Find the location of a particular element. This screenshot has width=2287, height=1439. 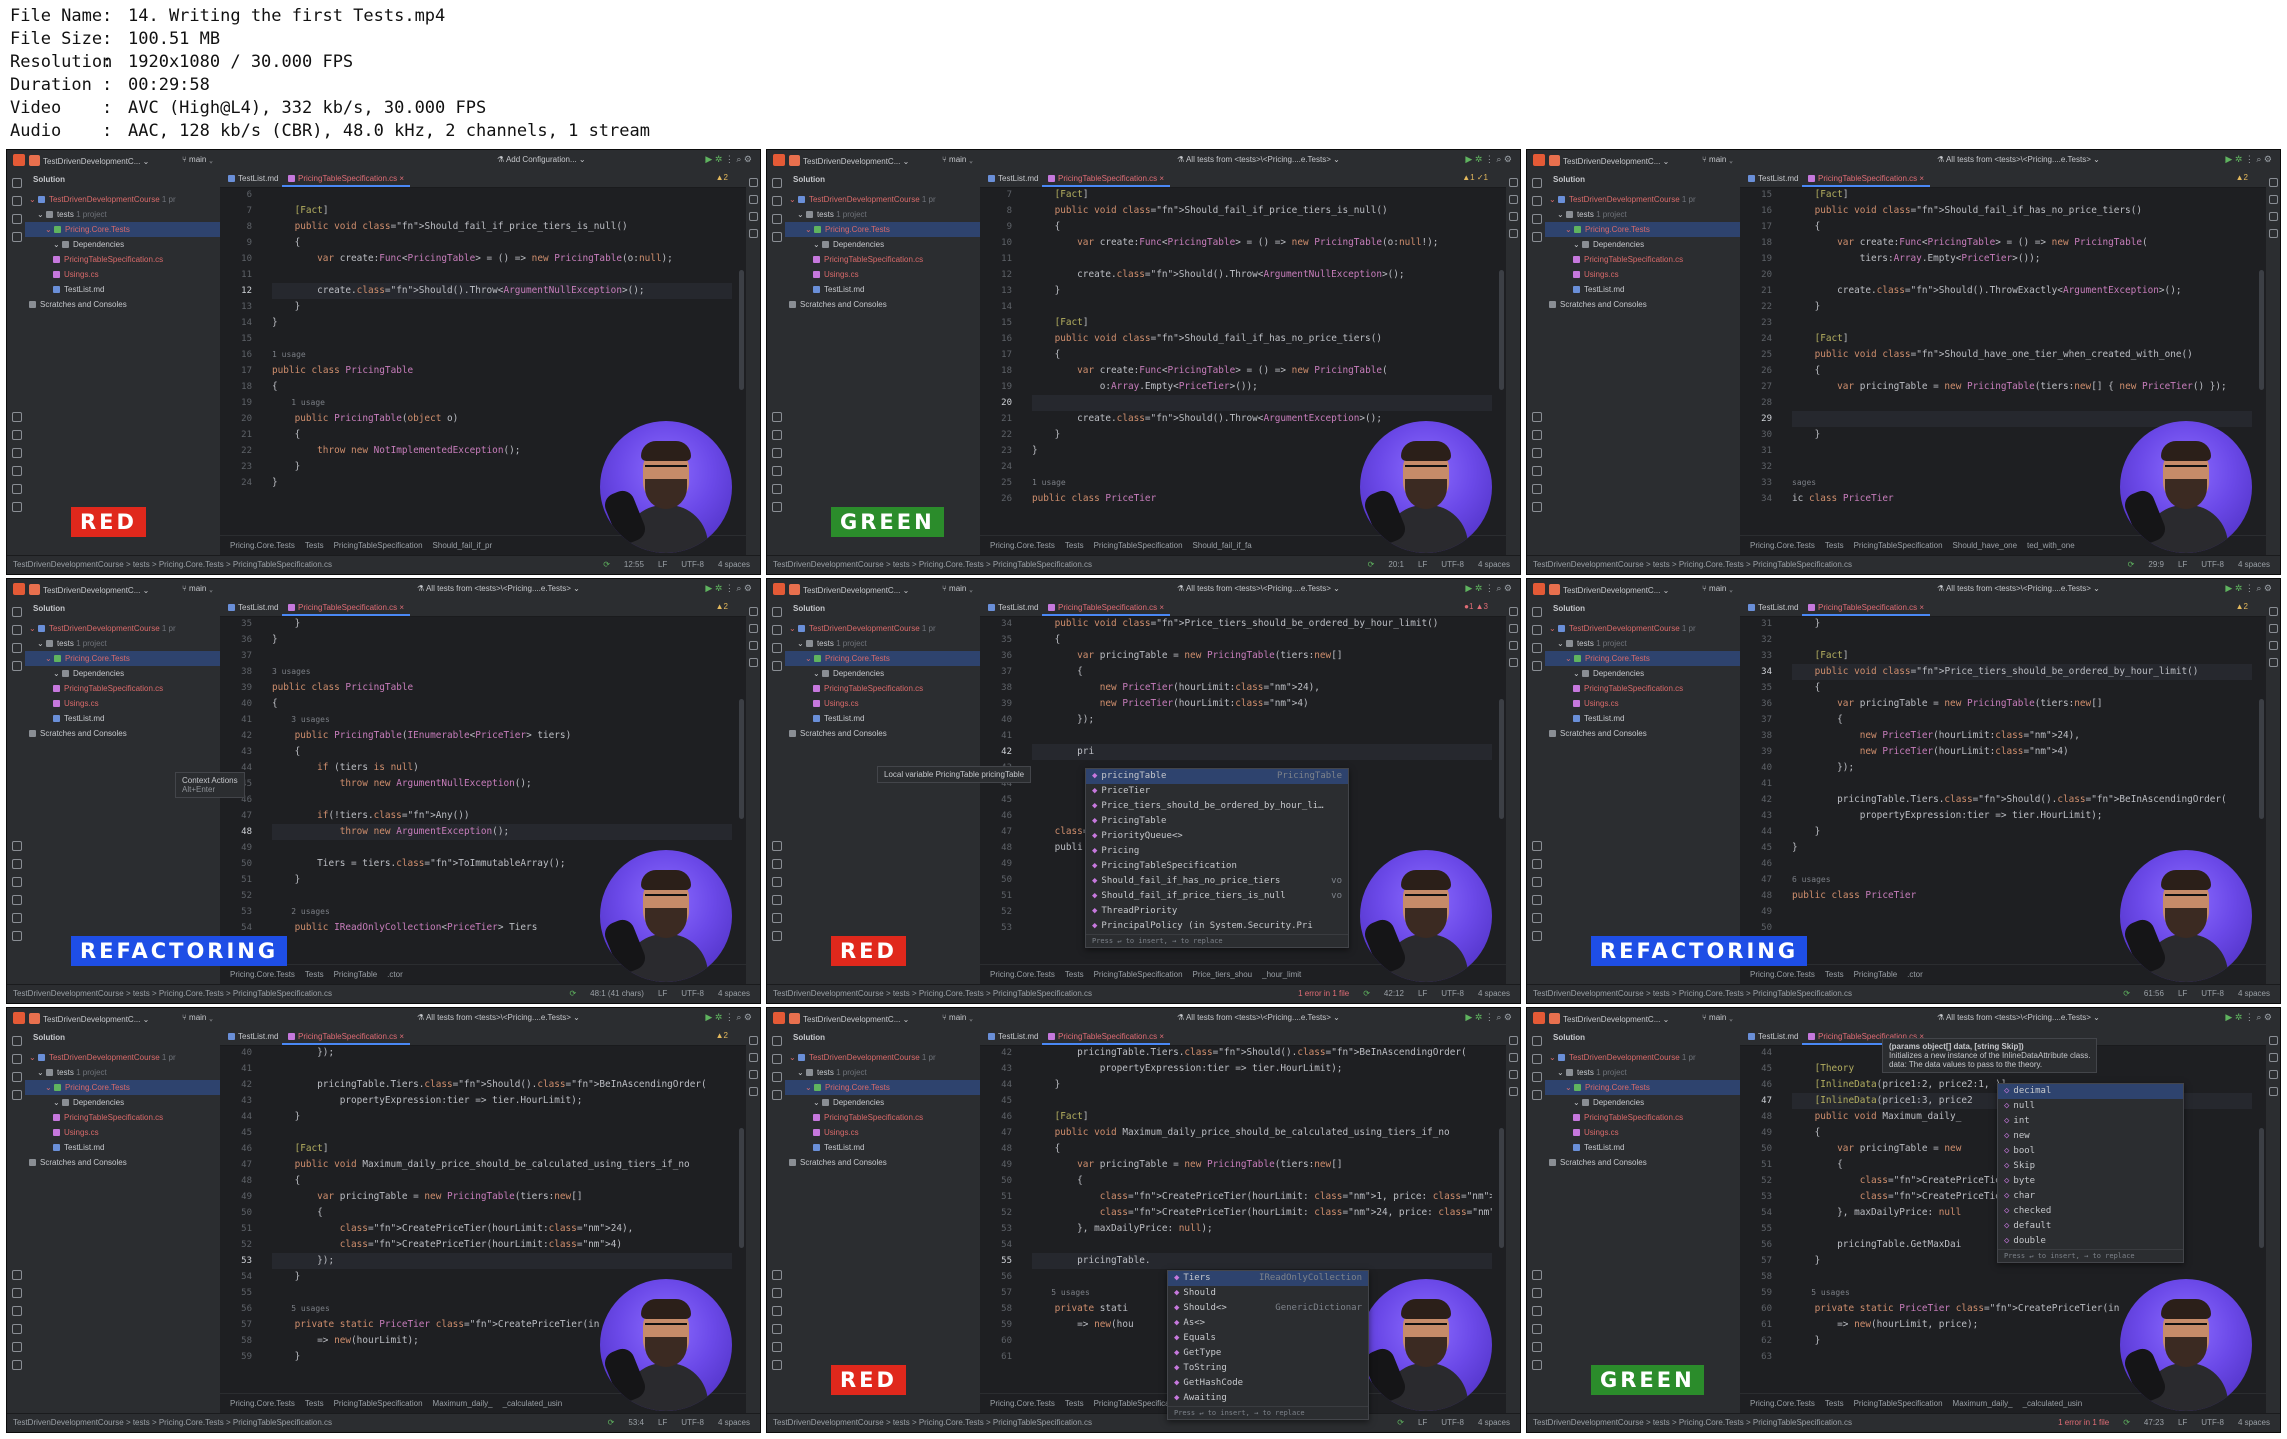

breadcrumb-item: PricingTableSpecification is located at coordinates (1138, 545).